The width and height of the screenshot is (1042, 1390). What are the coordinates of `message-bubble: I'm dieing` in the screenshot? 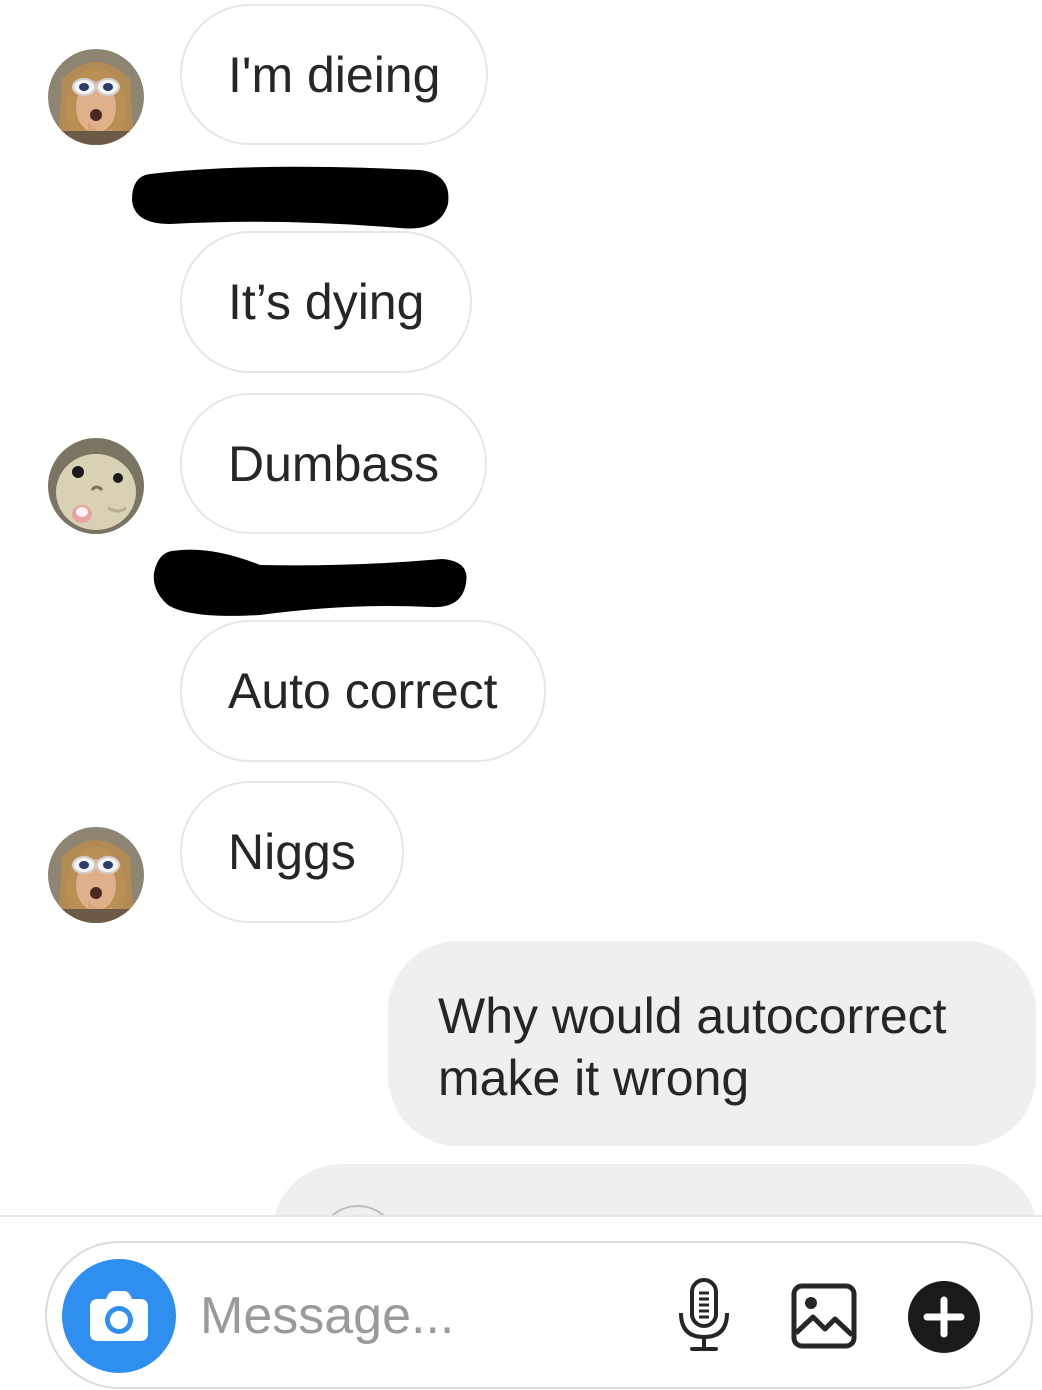 It's located at (334, 74).